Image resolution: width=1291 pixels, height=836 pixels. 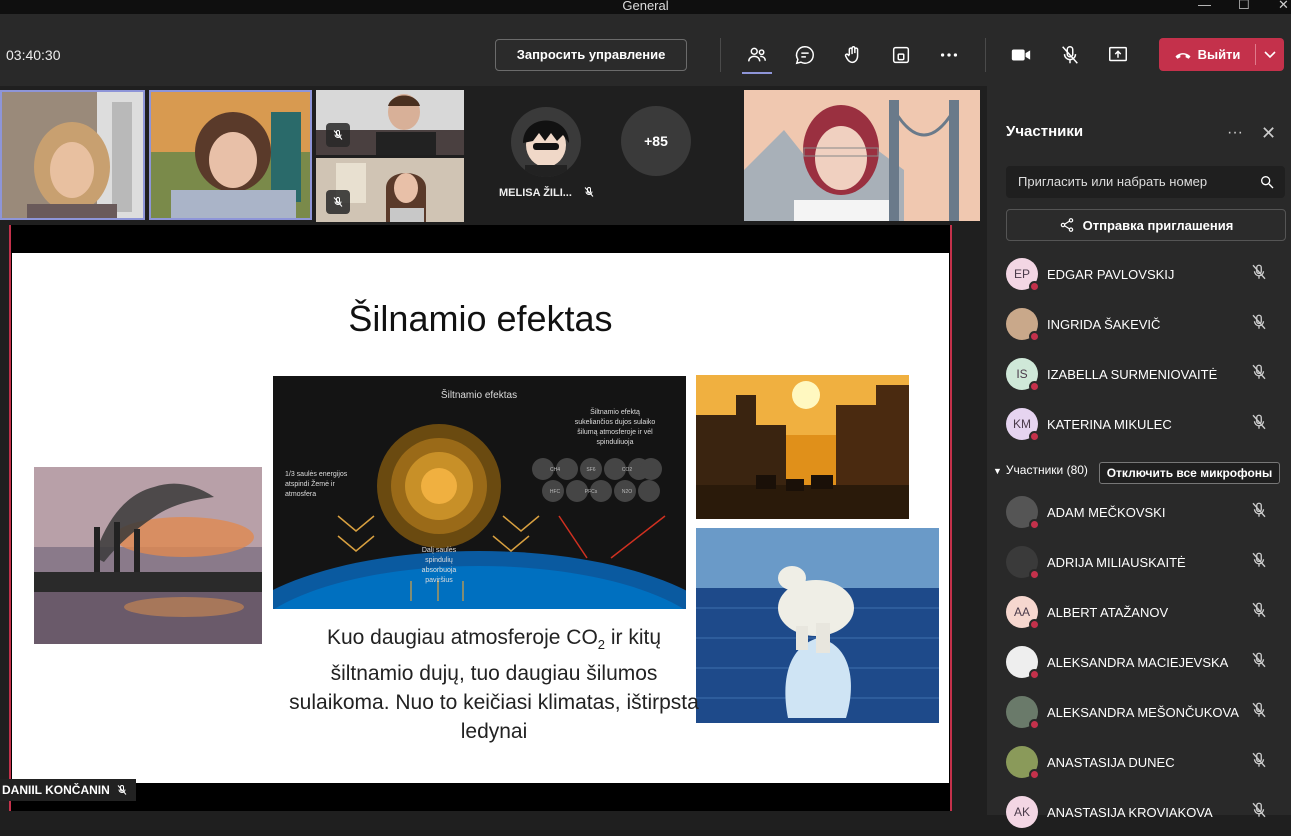 What do you see at coordinates (615, 432) in the screenshot?
I see `diagram-text: šilumą atmosferoje ir vėl` at bounding box center [615, 432].